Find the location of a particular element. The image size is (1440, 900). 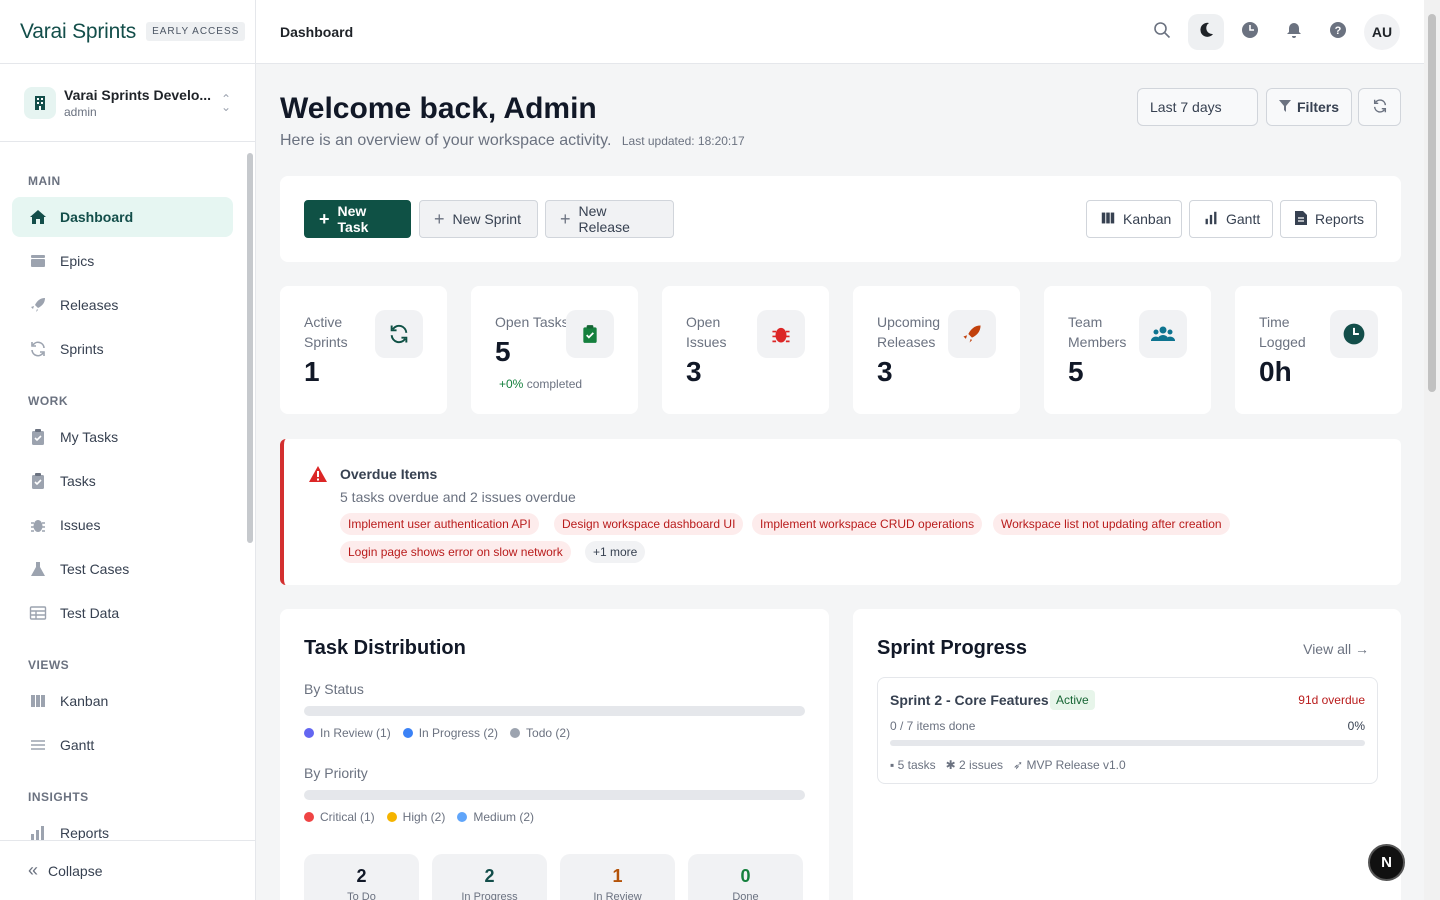

sidebar-item-label: Dashboard is located at coordinates (97, 217).